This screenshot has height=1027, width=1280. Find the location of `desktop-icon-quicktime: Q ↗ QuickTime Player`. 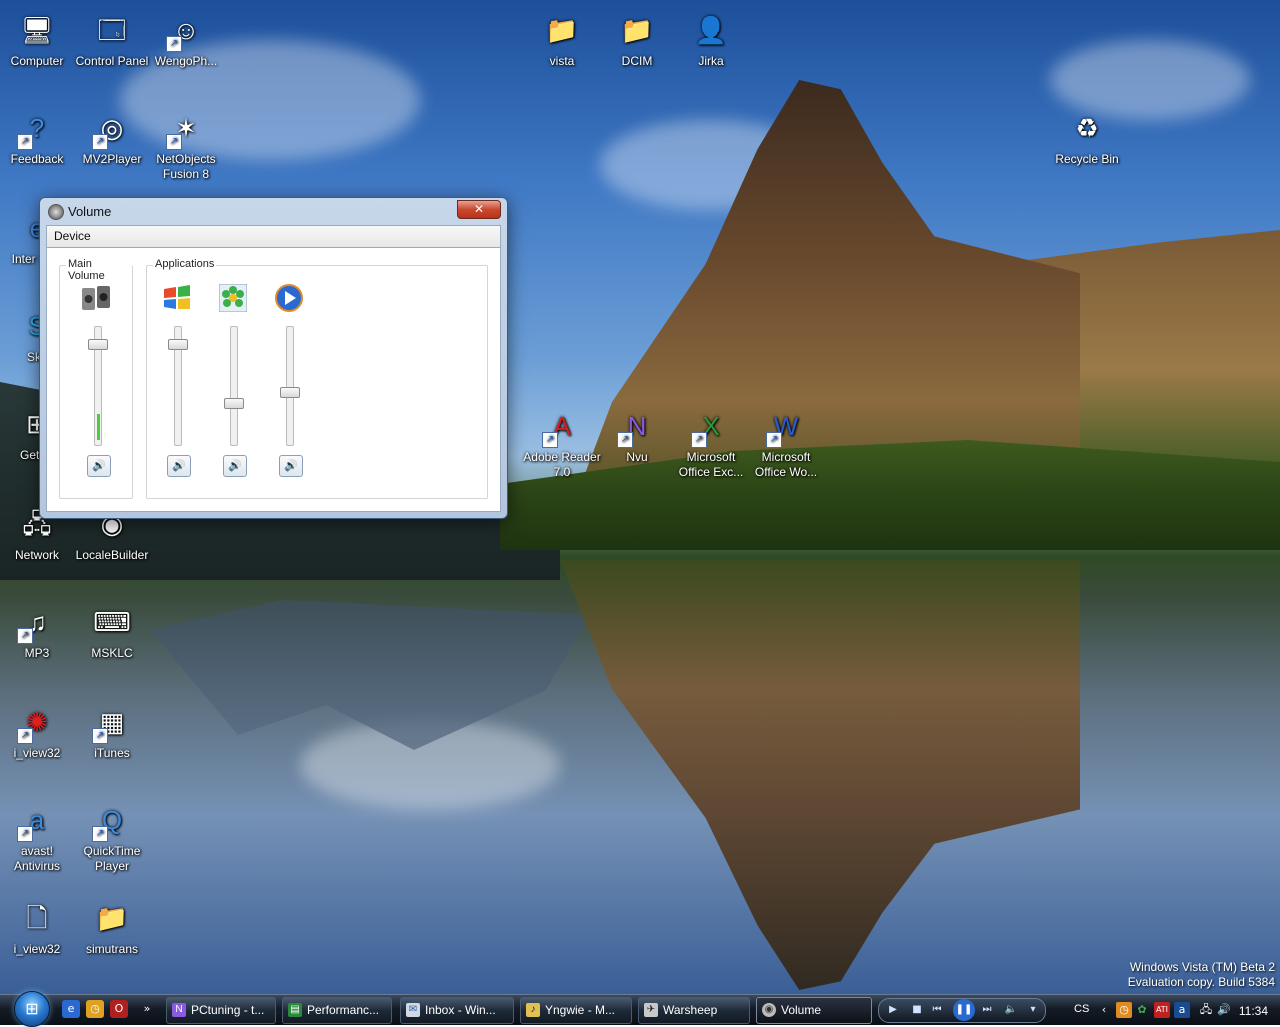

desktop-icon-quicktime: Q ↗ QuickTime Player is located at coordinates (112, 836).